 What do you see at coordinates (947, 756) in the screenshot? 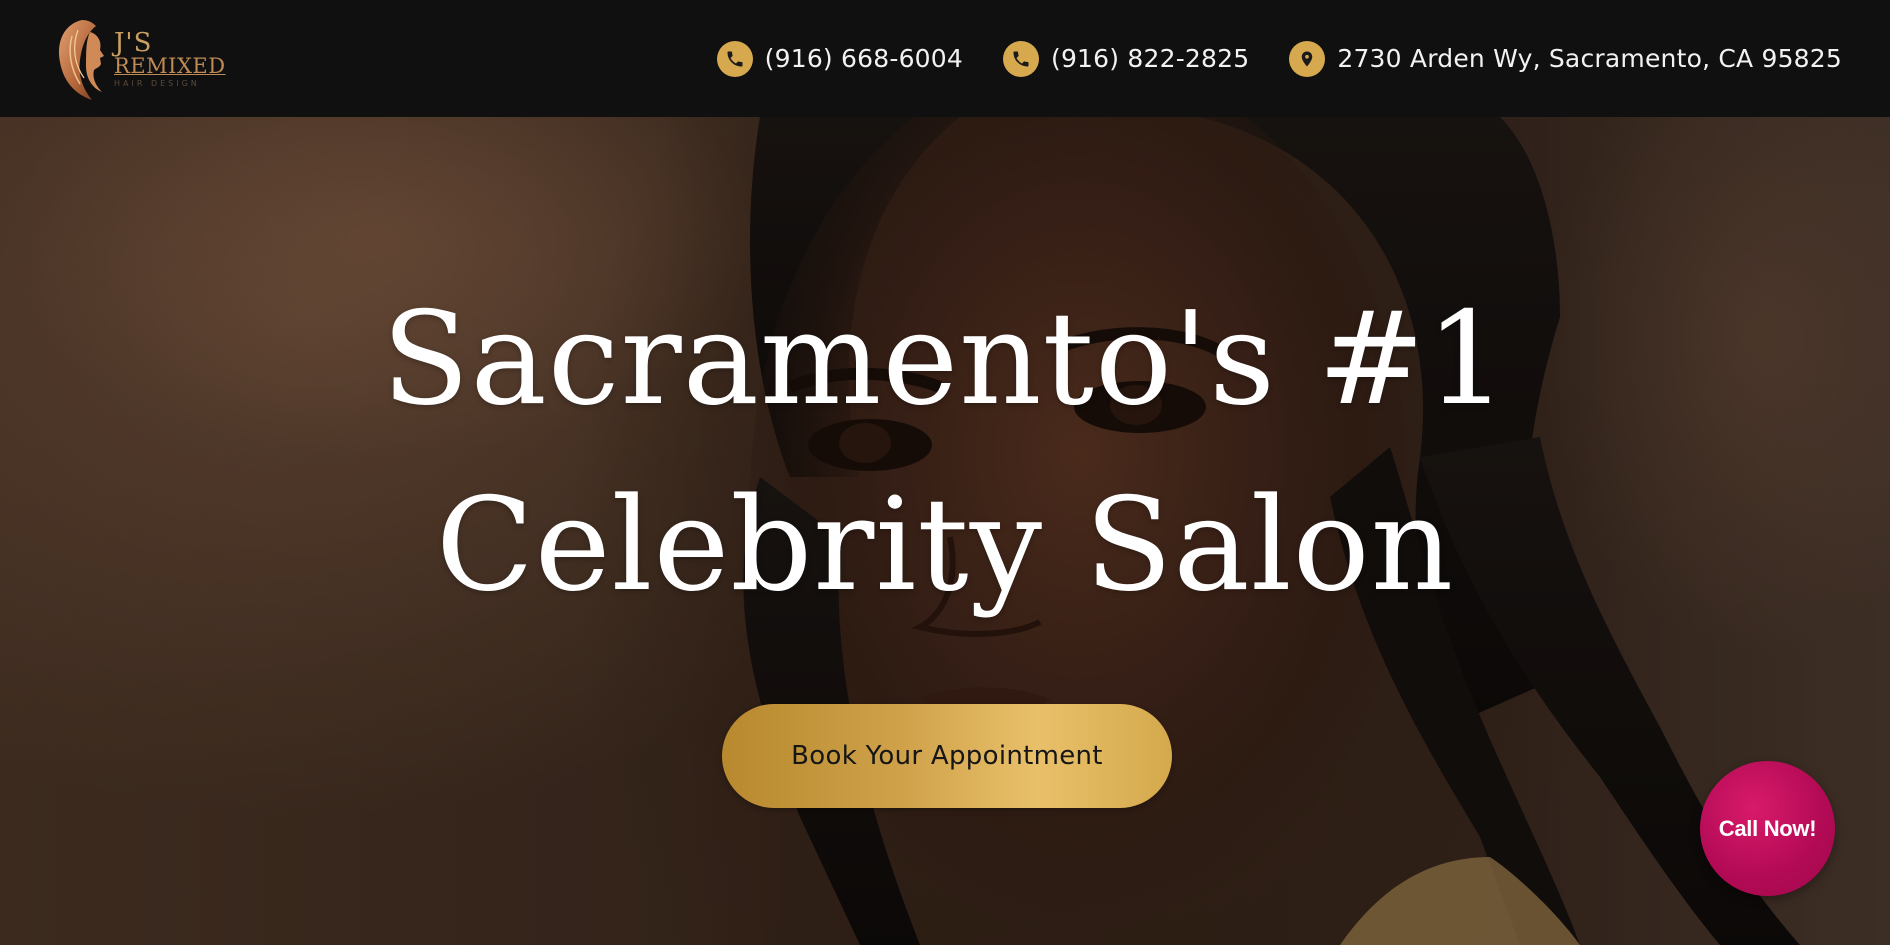
I see `book-appointment-button: Book Your Appointment` at bounding box center [947, 756].